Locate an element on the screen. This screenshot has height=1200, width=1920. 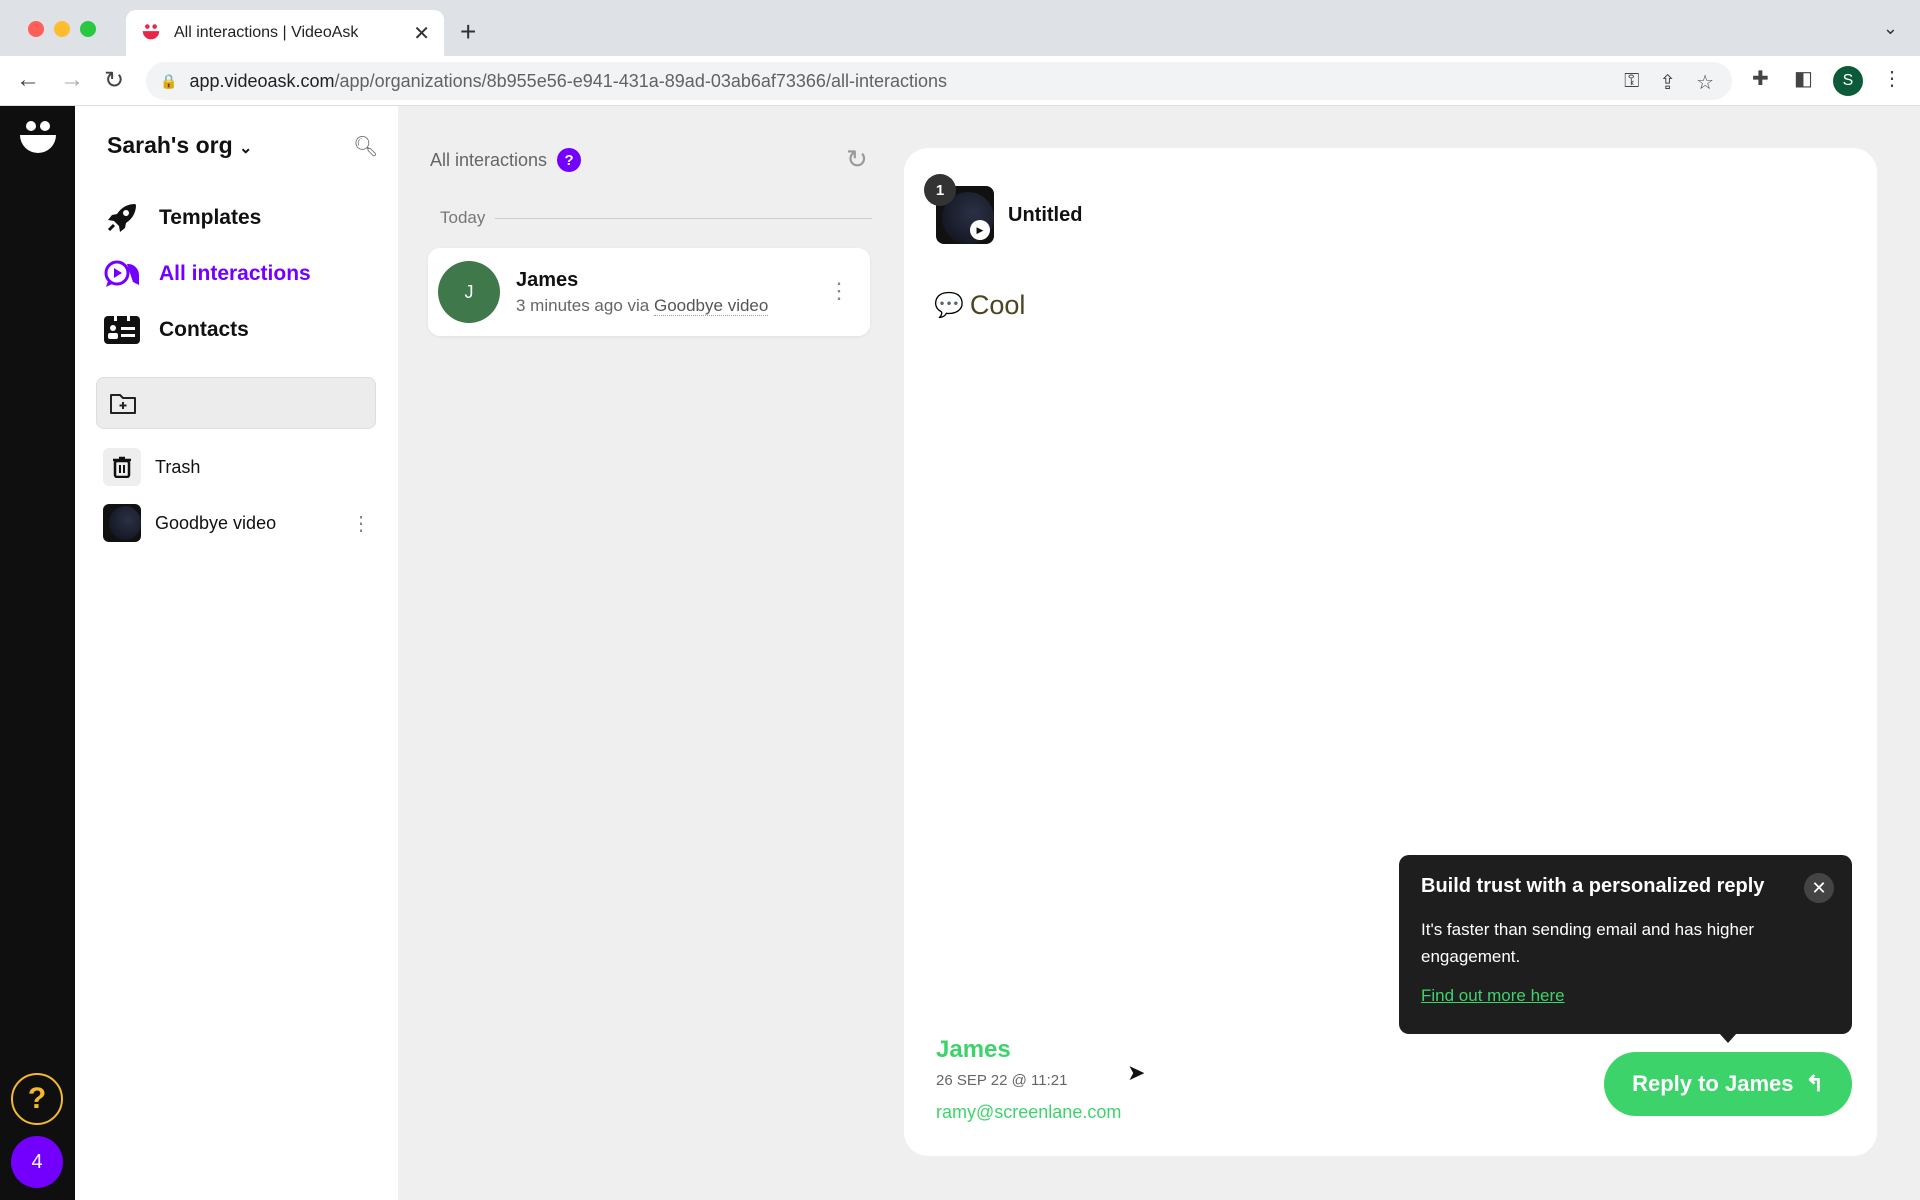
contact-name: James is located at coordinates (547, 279).